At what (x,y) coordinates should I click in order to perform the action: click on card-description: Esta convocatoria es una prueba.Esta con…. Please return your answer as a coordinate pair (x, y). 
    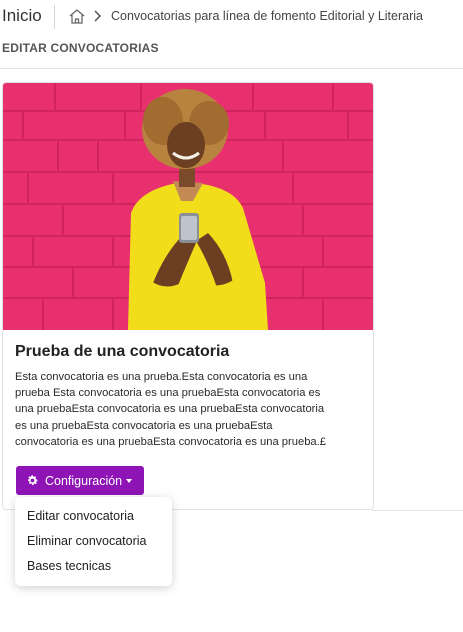
    Looking at the image, I should click on (190, 409).